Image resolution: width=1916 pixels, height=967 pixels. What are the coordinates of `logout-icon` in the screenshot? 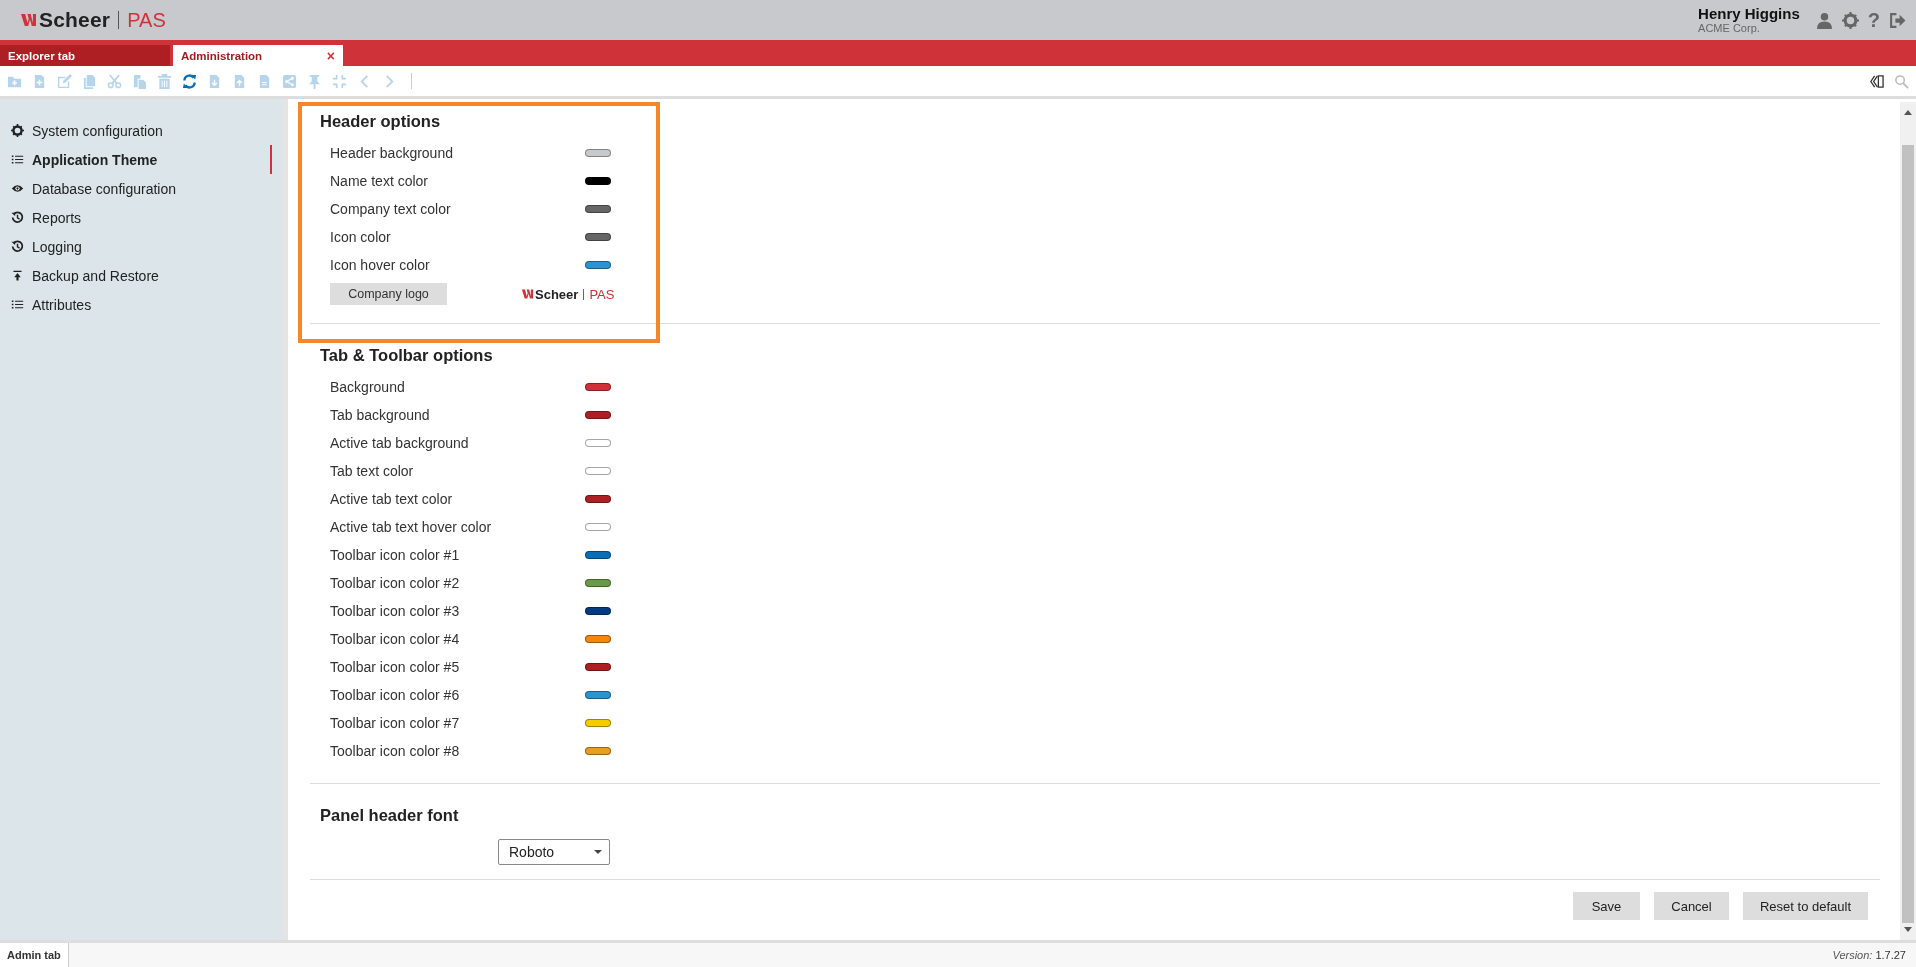 It's located at (1897, 20).